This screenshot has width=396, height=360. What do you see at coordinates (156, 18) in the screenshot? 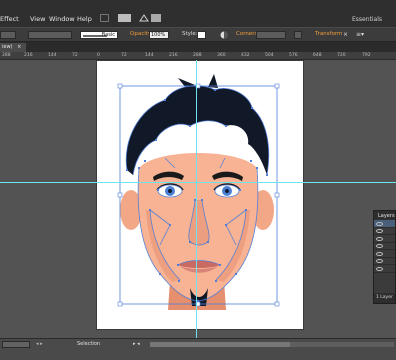
I see `workspace-icon` at bounding box center [156, 18].